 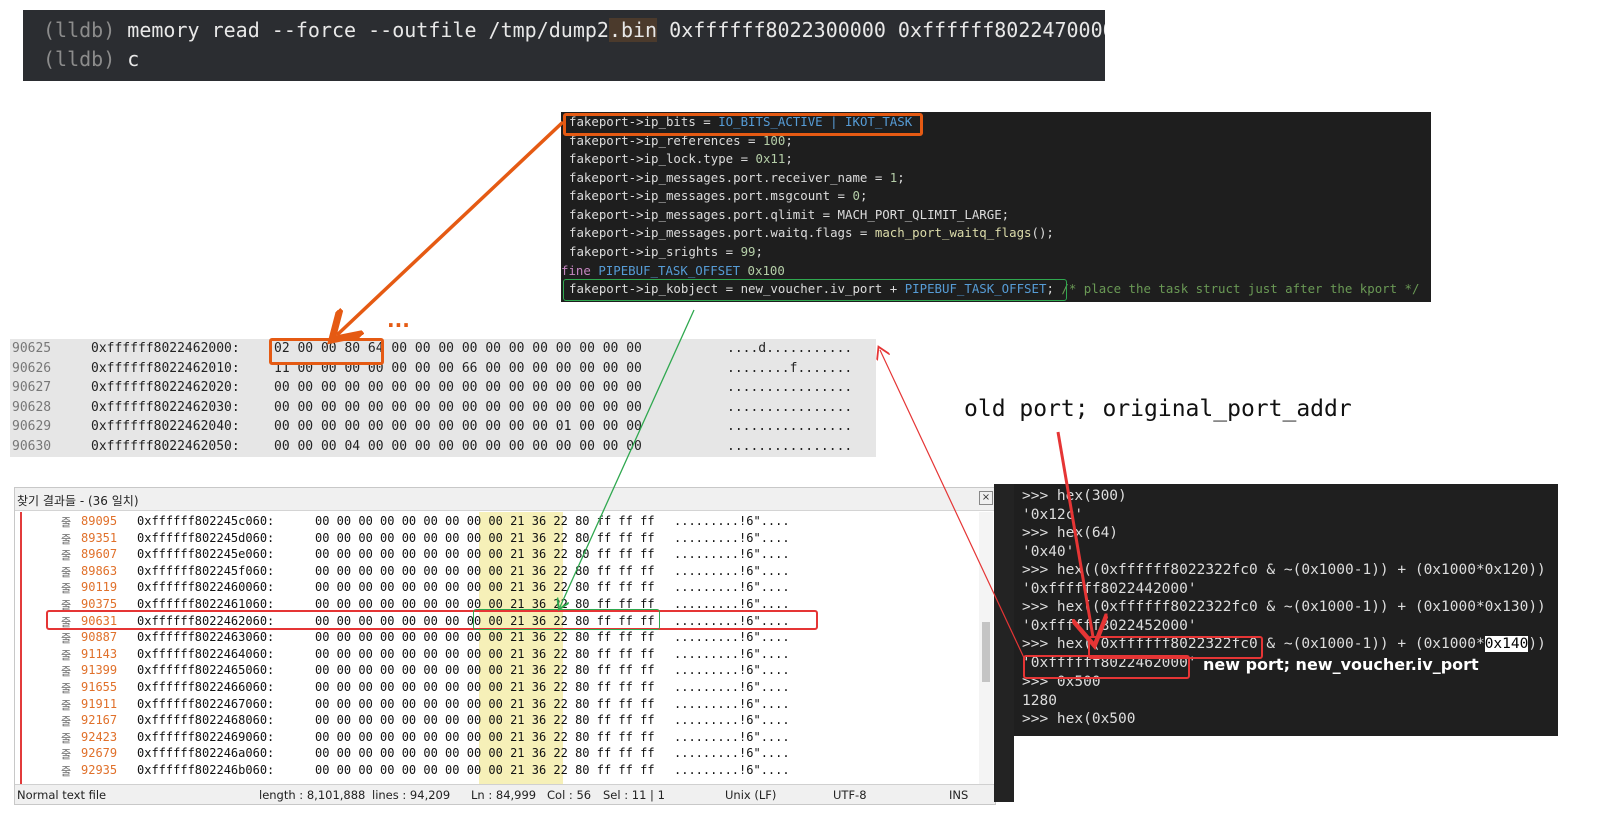 I want to click on red-arrow-old-port, so click(x=1074, y=534).